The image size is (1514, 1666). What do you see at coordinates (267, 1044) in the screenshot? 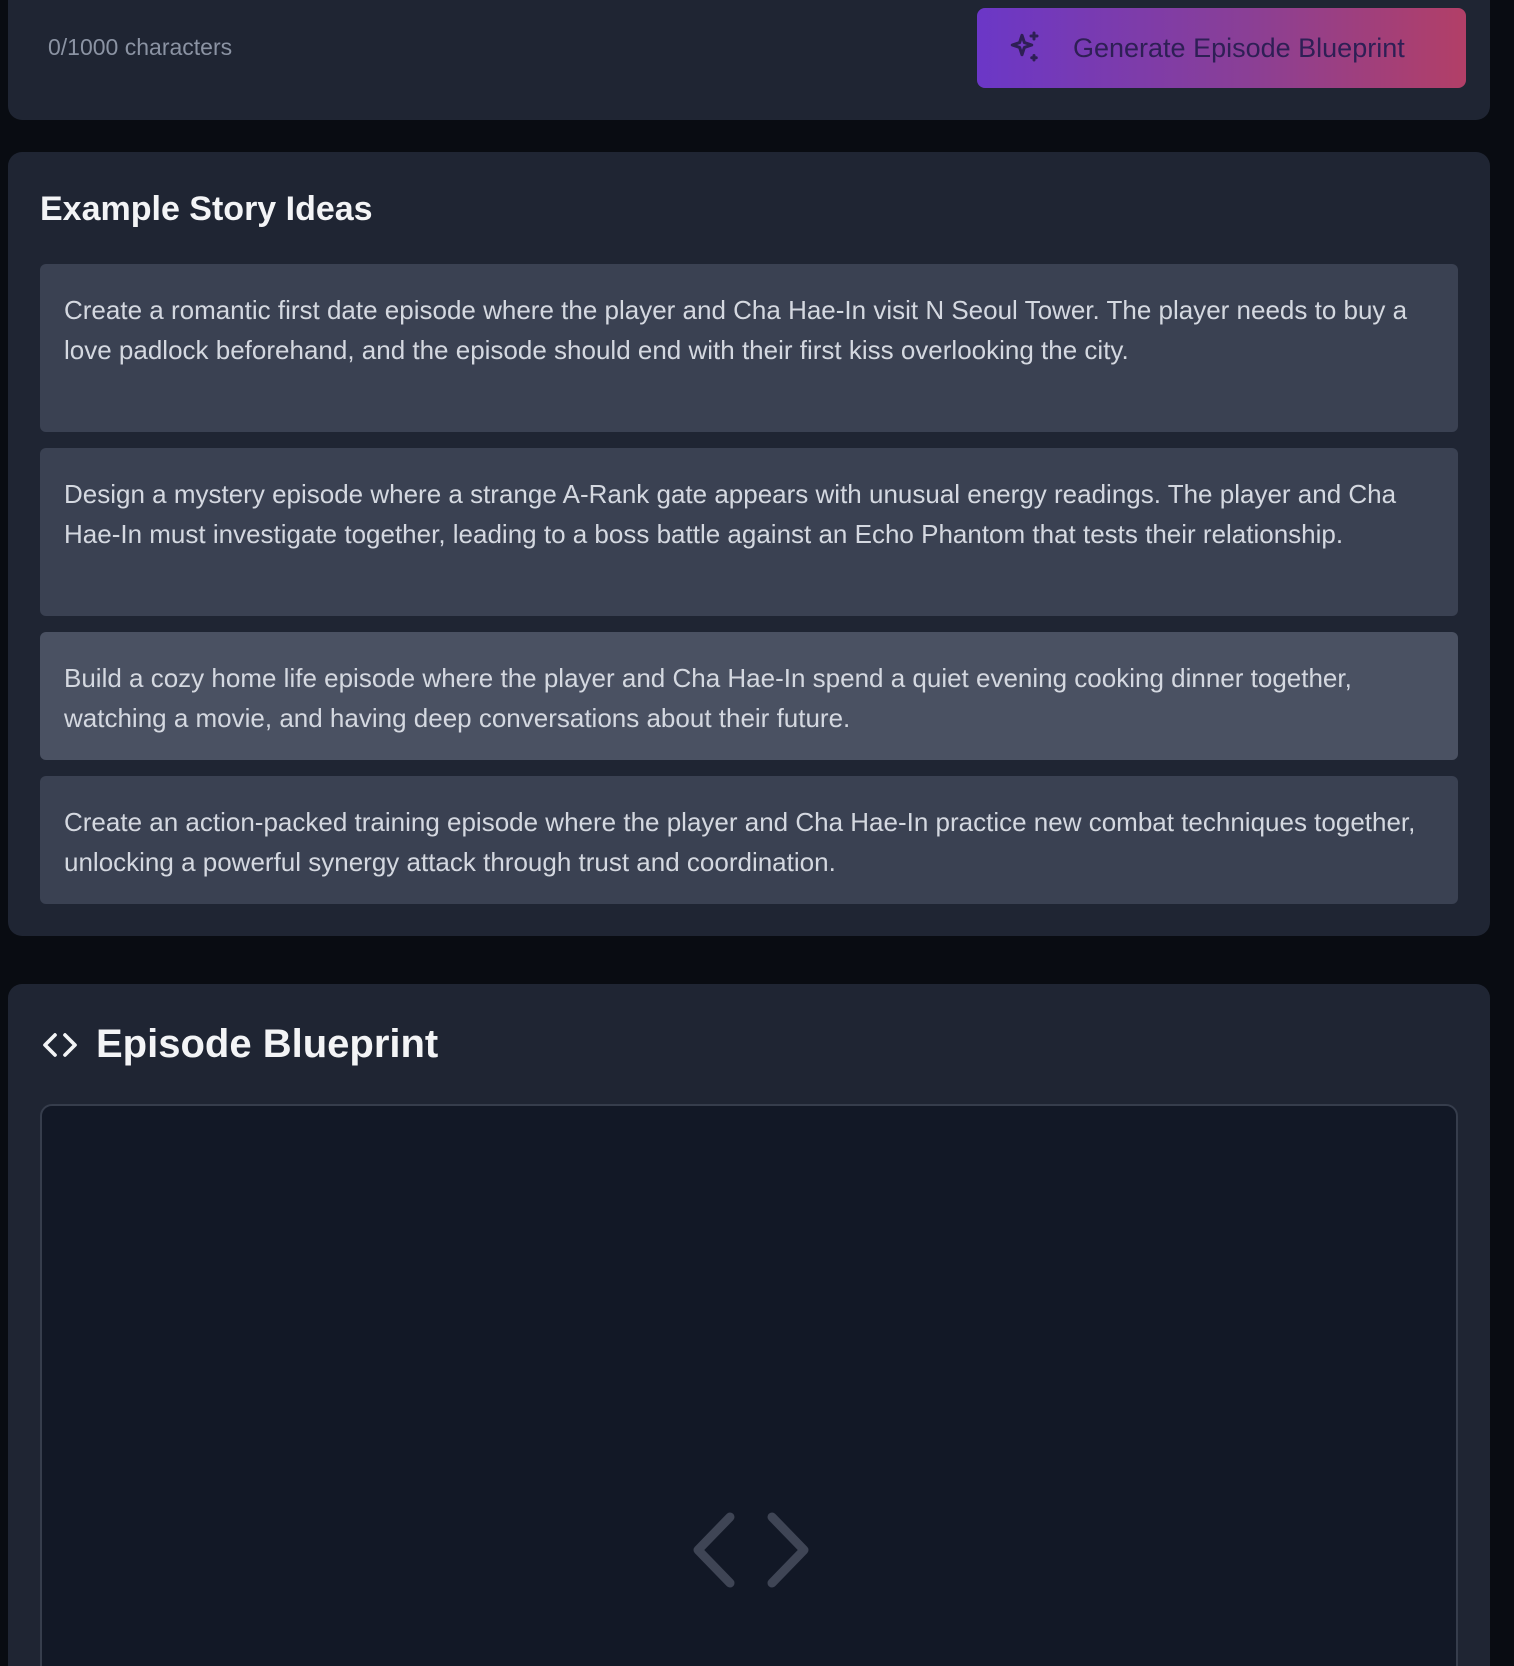
I see `blueprint-title: Episode Blueprint` at bounding box center [267, 1044].